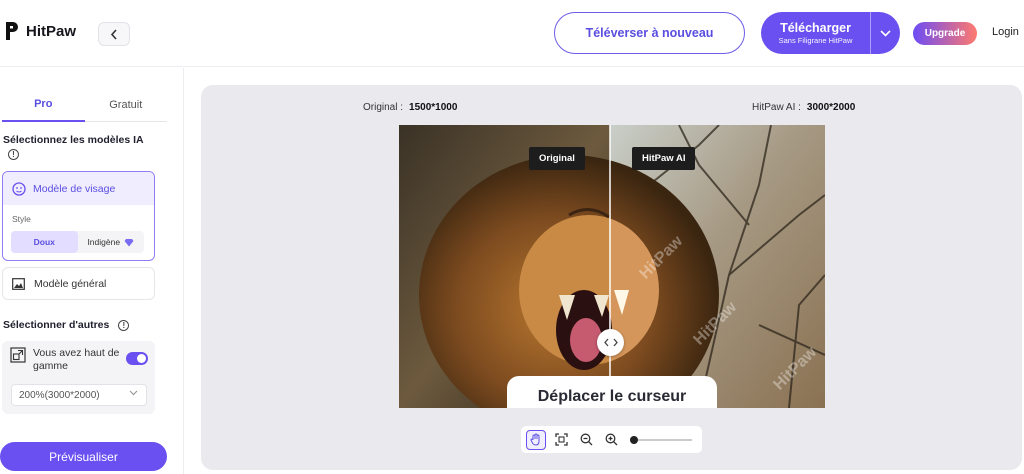 The height and width of the screenshot is (474, 1024). Describe the element at coordinates (815, 27) in the screenshot. I see `download-label: Télécharger` at that location.